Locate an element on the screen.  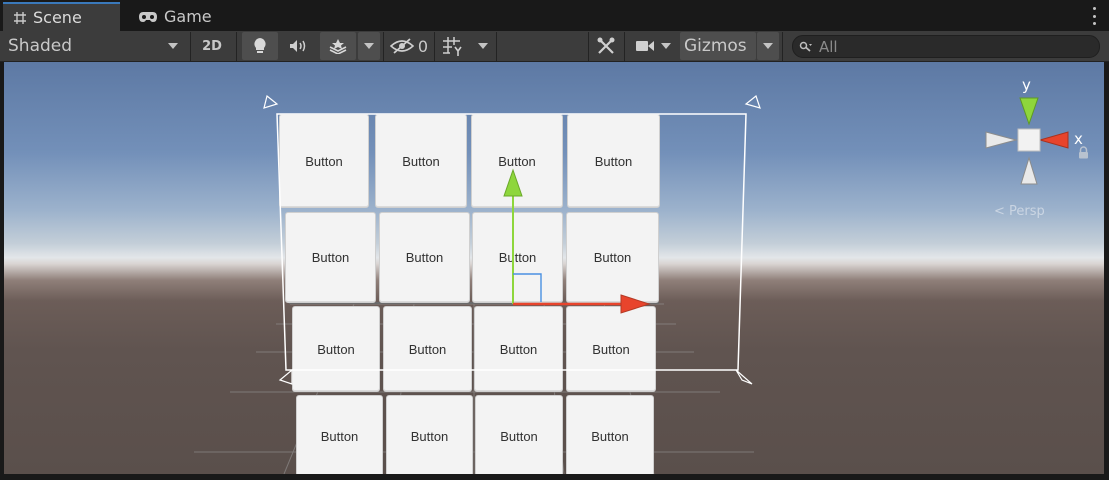
light-bulb-icon is located at coordinates (260, 45).